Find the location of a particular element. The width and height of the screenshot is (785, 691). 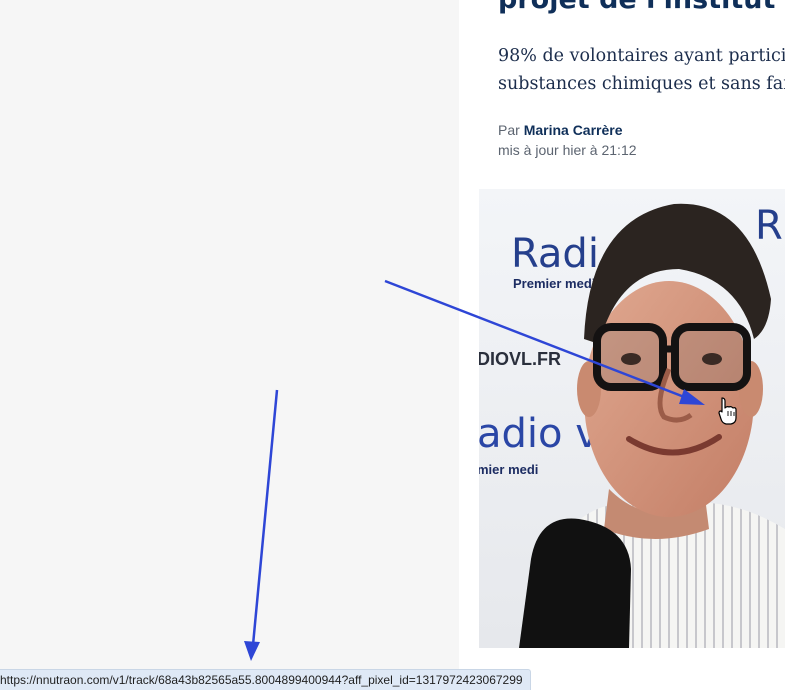

author-link: Marina Carrère is located at coordinates (573, 130).